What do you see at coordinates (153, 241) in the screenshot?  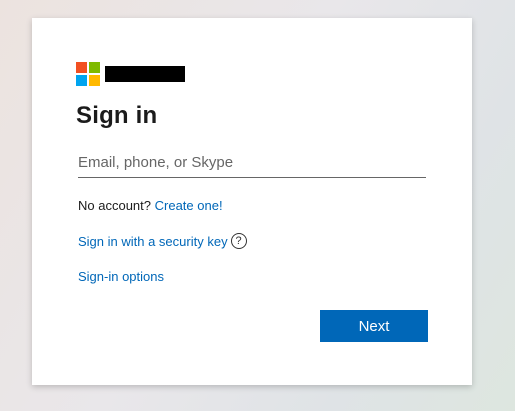 I see `security-key-link: Sign in with a security key` at bounding box center [153, 241].